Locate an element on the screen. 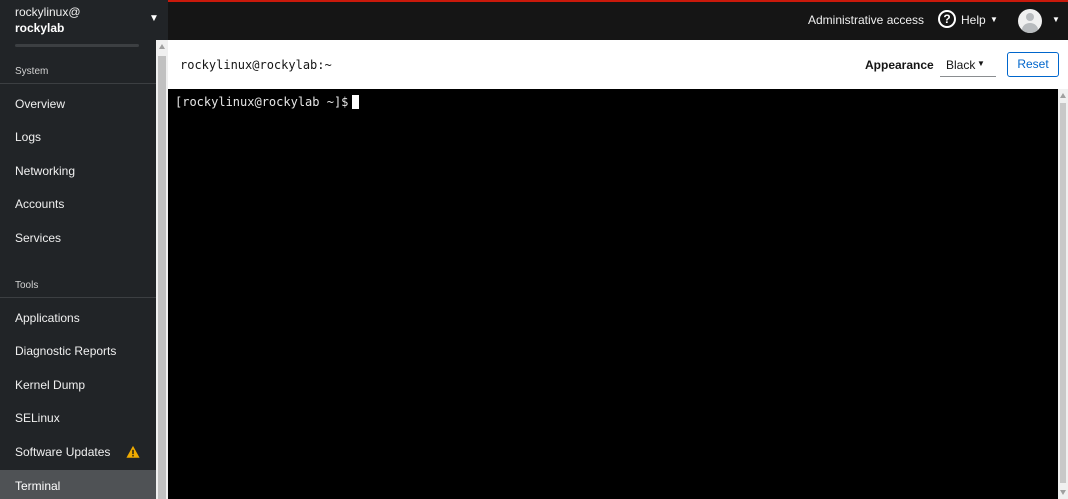 This screenshot has width=1068, height=499. warning-icon is located at coordinates (133, 451).